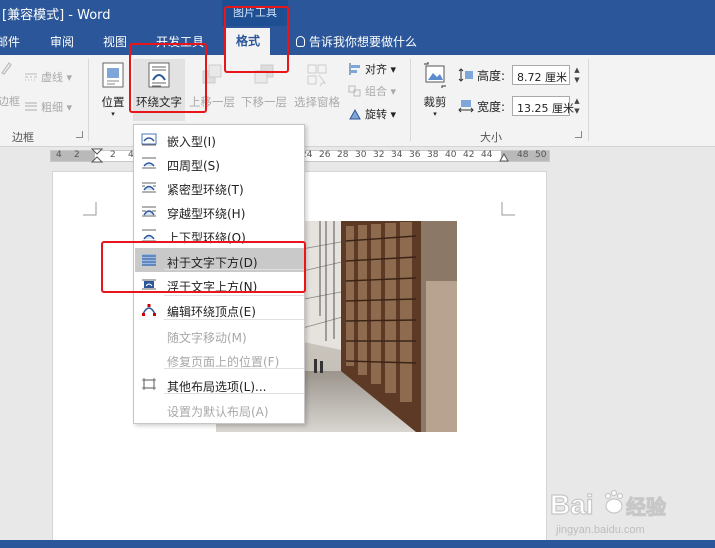 The height and width of the screenshot is (548, 715). I want to click on annotation-format-tab, so click(256, 39).